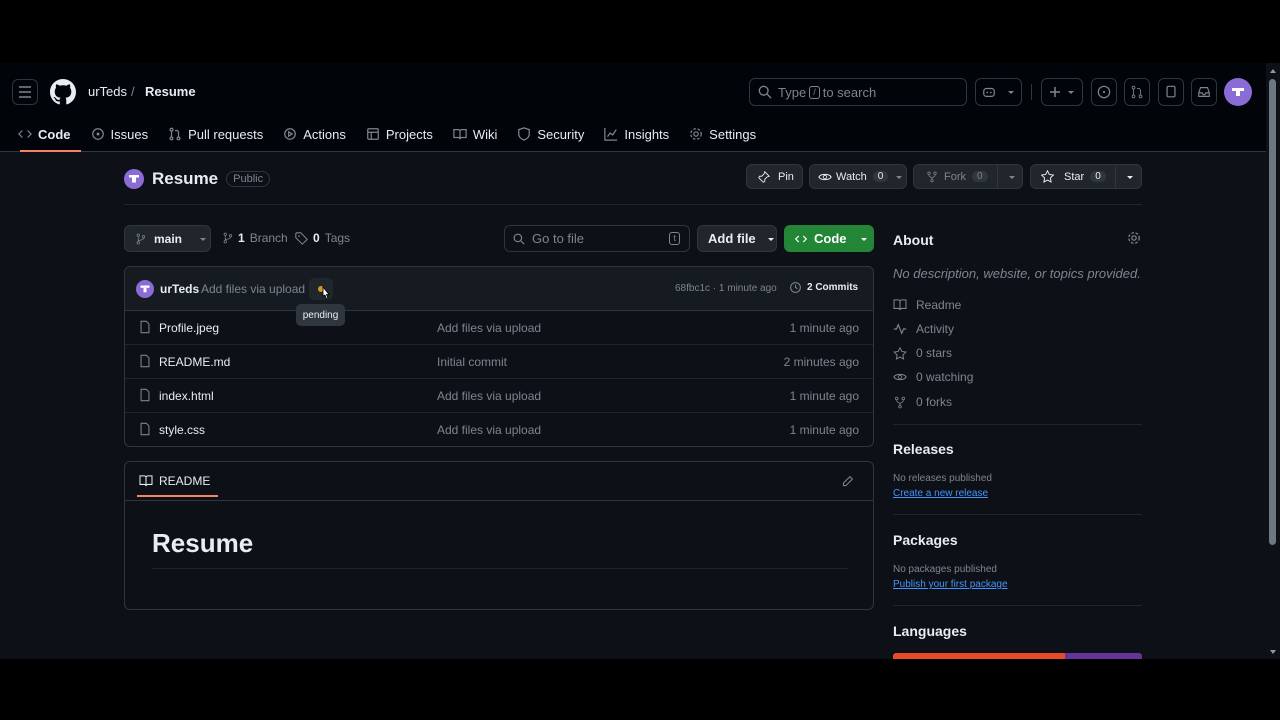  What do you see at coordinates (194, 362) in the screenshot?
I see `file-name: README.md` at bounding box center [194, 362].